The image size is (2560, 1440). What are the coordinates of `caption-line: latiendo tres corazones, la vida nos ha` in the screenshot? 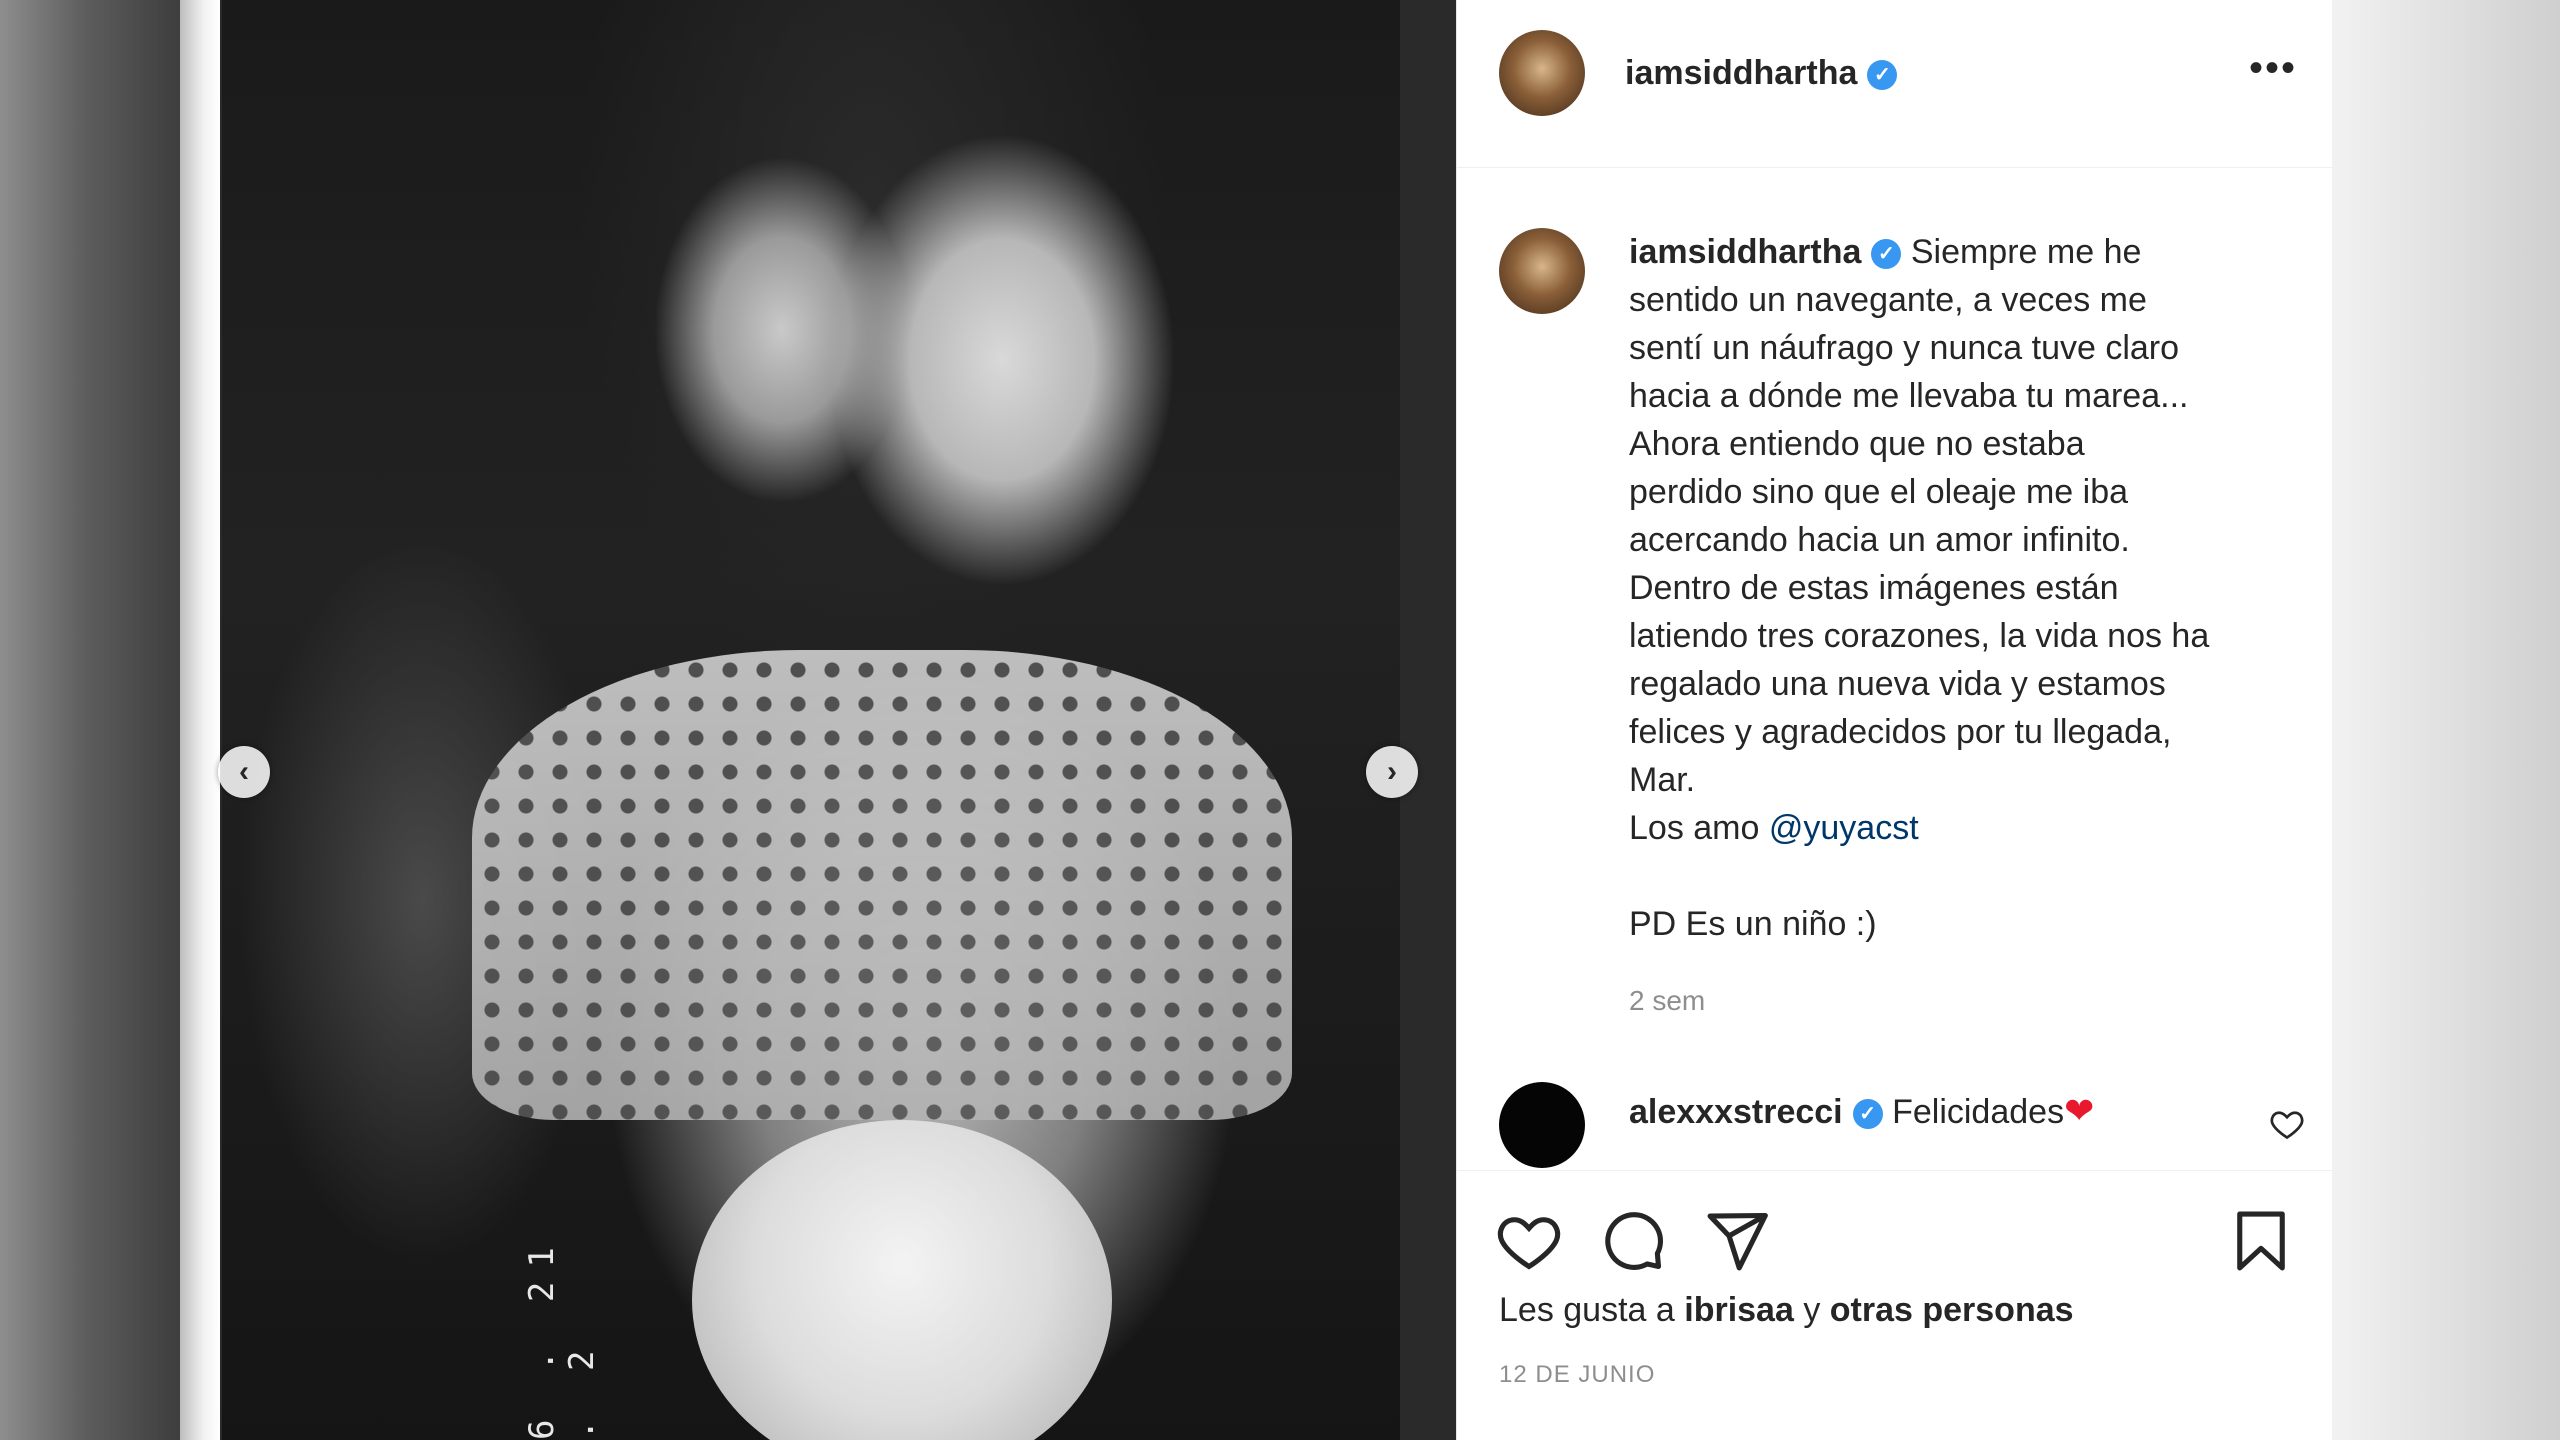 It's located at (1919, 636).